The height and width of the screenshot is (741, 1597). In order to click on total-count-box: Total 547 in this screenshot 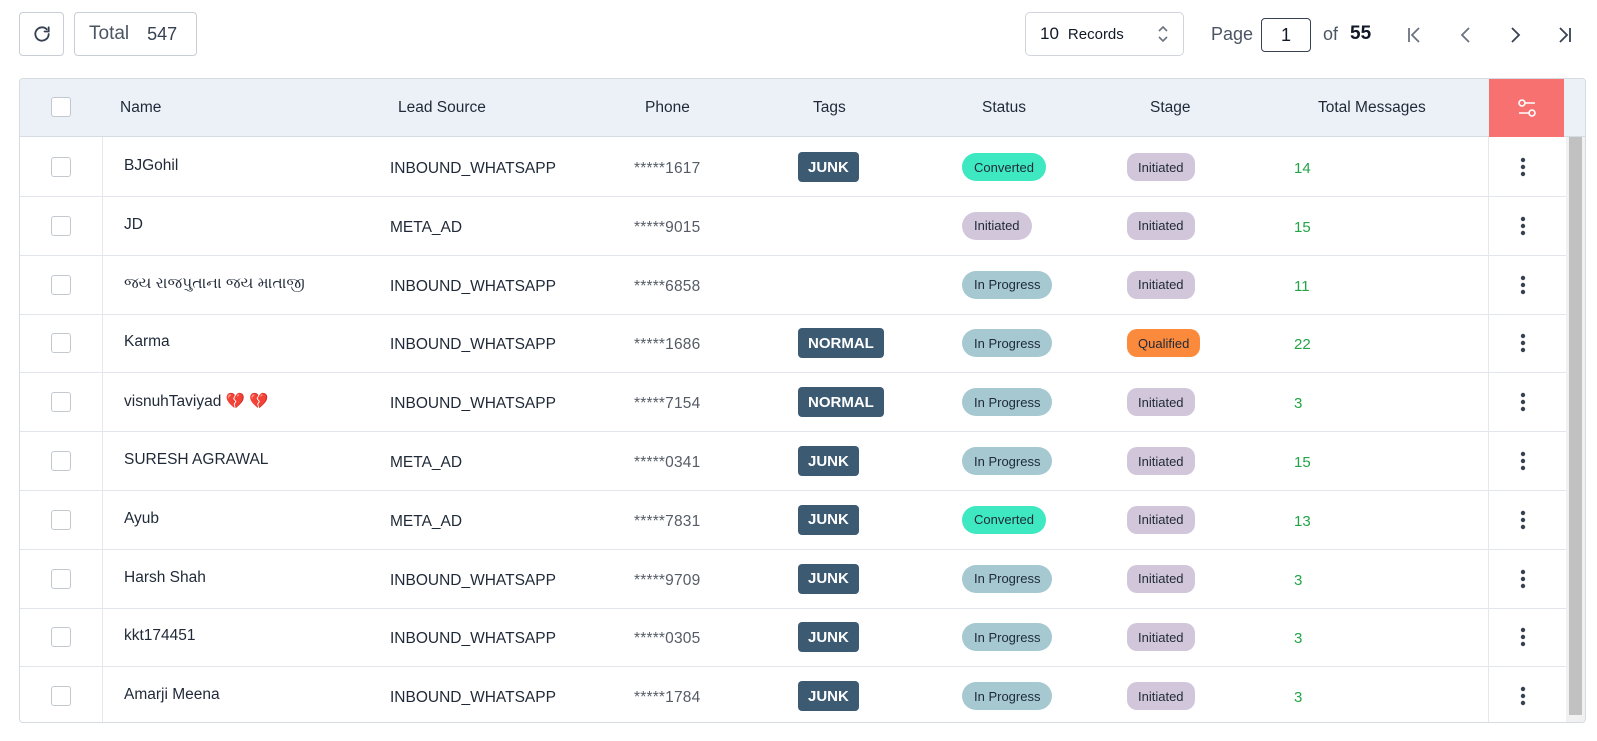, I will do `click(135, 34)`.